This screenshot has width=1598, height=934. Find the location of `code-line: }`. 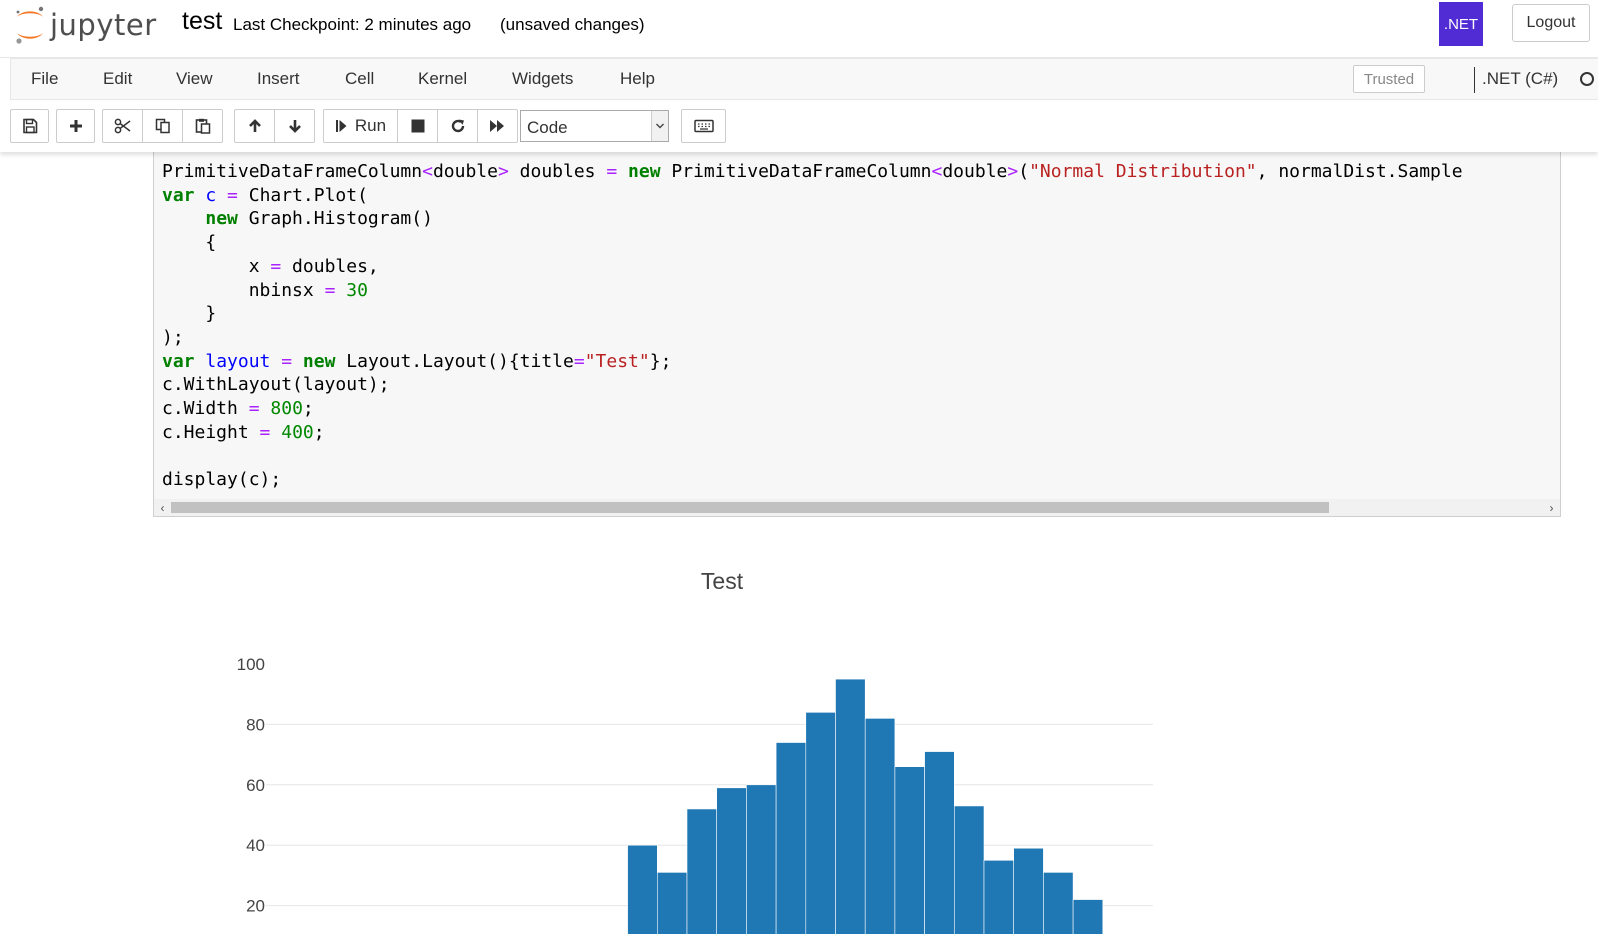

code-line: } is located at coordinates (189, 314).